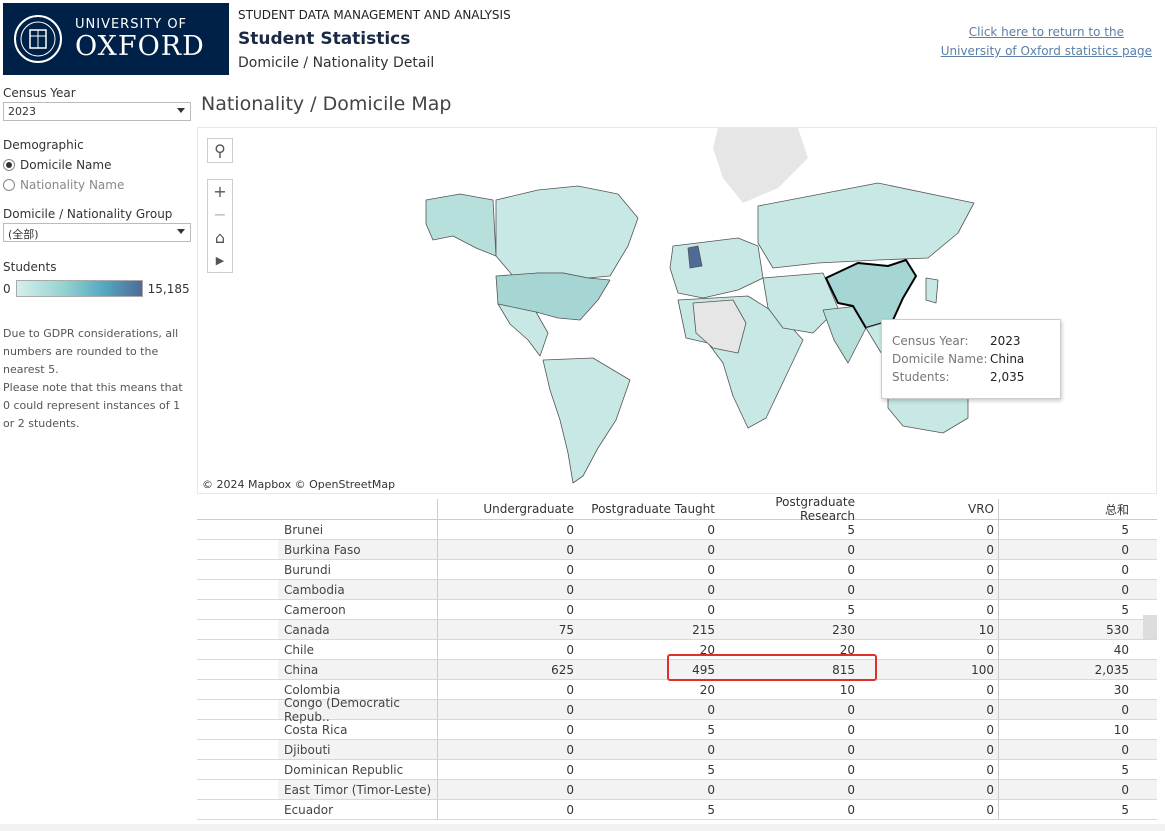 Image resolution: width=1165 pixels, height=831 pixels. I want to click on row-cell: 530, so click(1066, 630).